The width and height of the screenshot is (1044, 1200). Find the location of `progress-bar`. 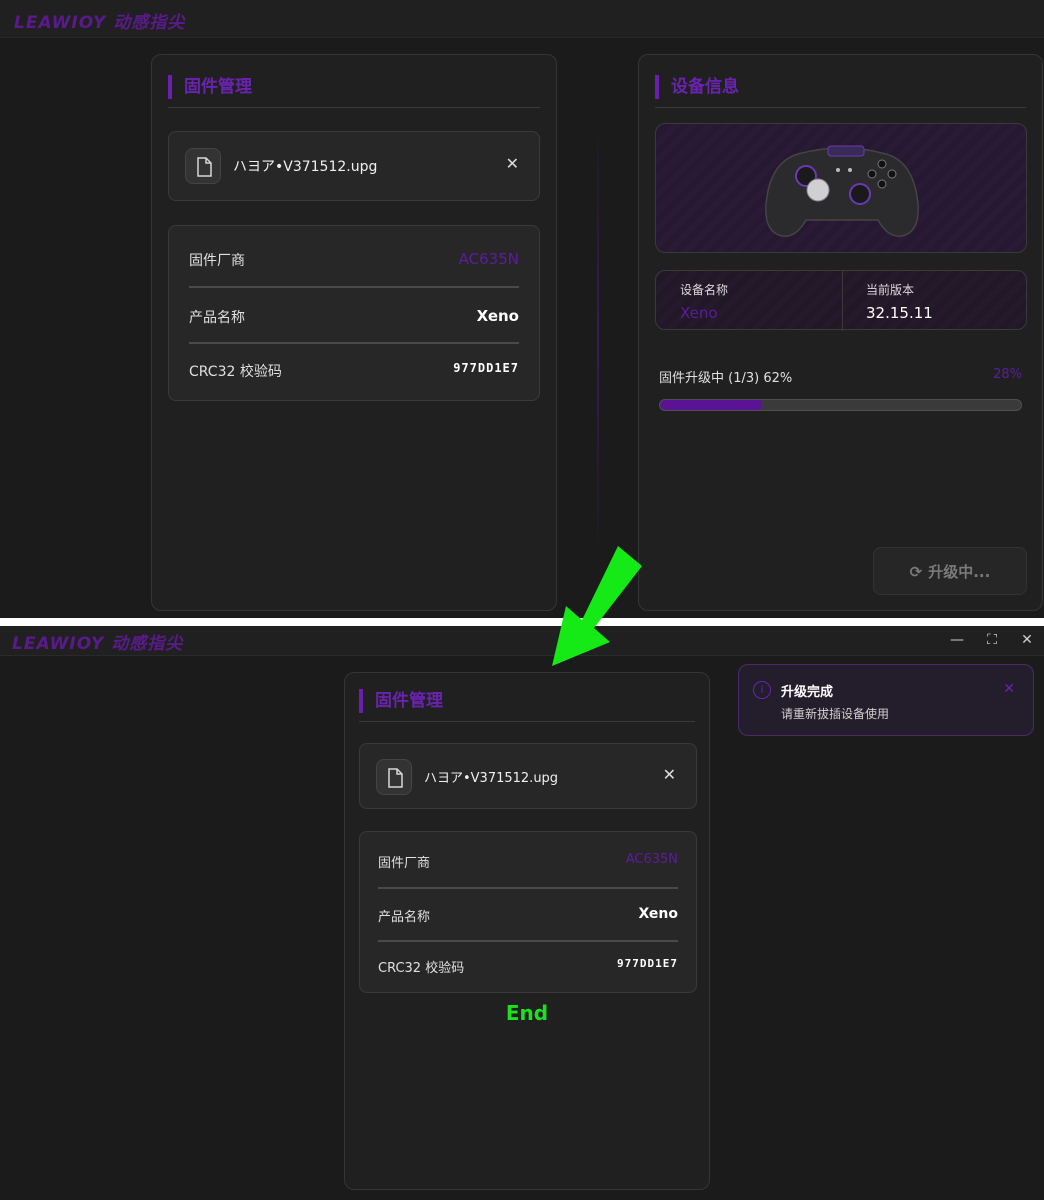

progress-bar is located at coordinates (840, 405).